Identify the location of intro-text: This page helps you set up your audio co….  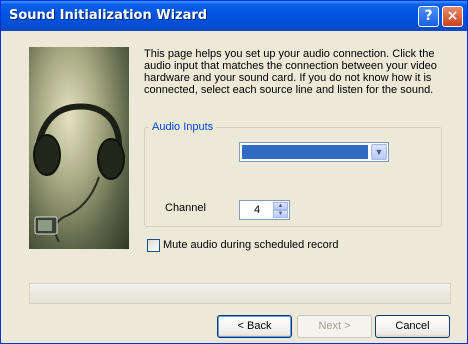
(290, 72).